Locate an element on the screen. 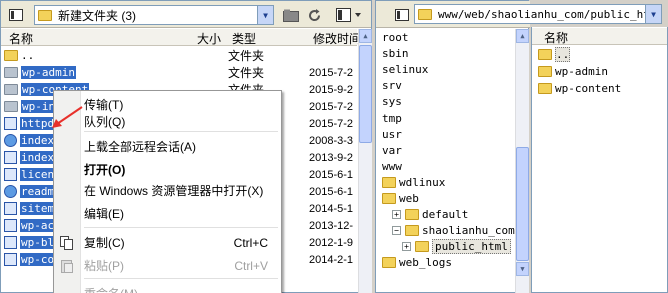 Image resolution: width=668 pixels, height=293 pixels. view-options-icon is located at coordinates (349, 15).